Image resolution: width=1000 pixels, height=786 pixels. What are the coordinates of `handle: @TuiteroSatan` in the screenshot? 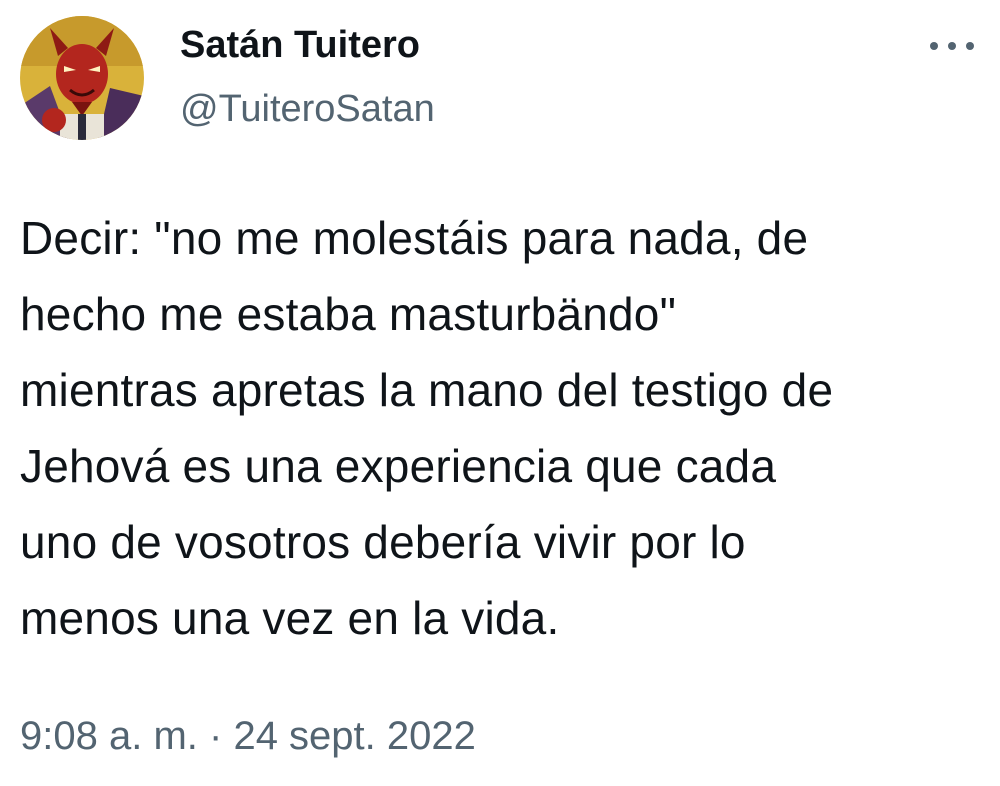 It's located at (307, 109).